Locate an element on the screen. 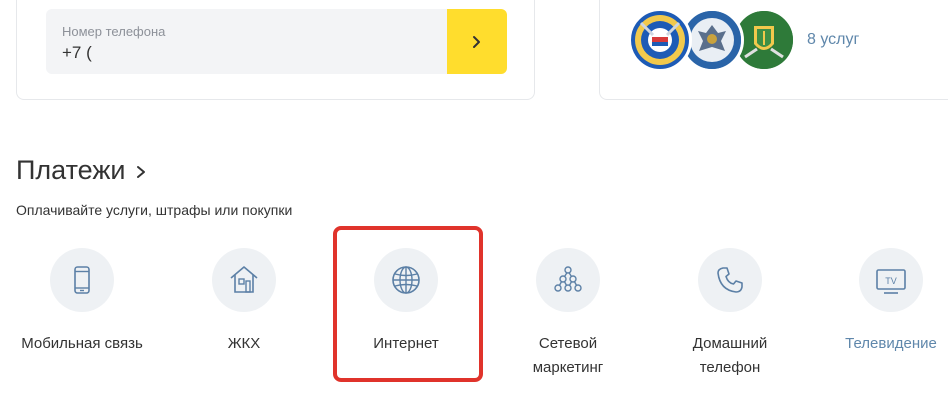 This screenshot has width=948, height=400. svg-text: TV is located at coordinates (891, 281).